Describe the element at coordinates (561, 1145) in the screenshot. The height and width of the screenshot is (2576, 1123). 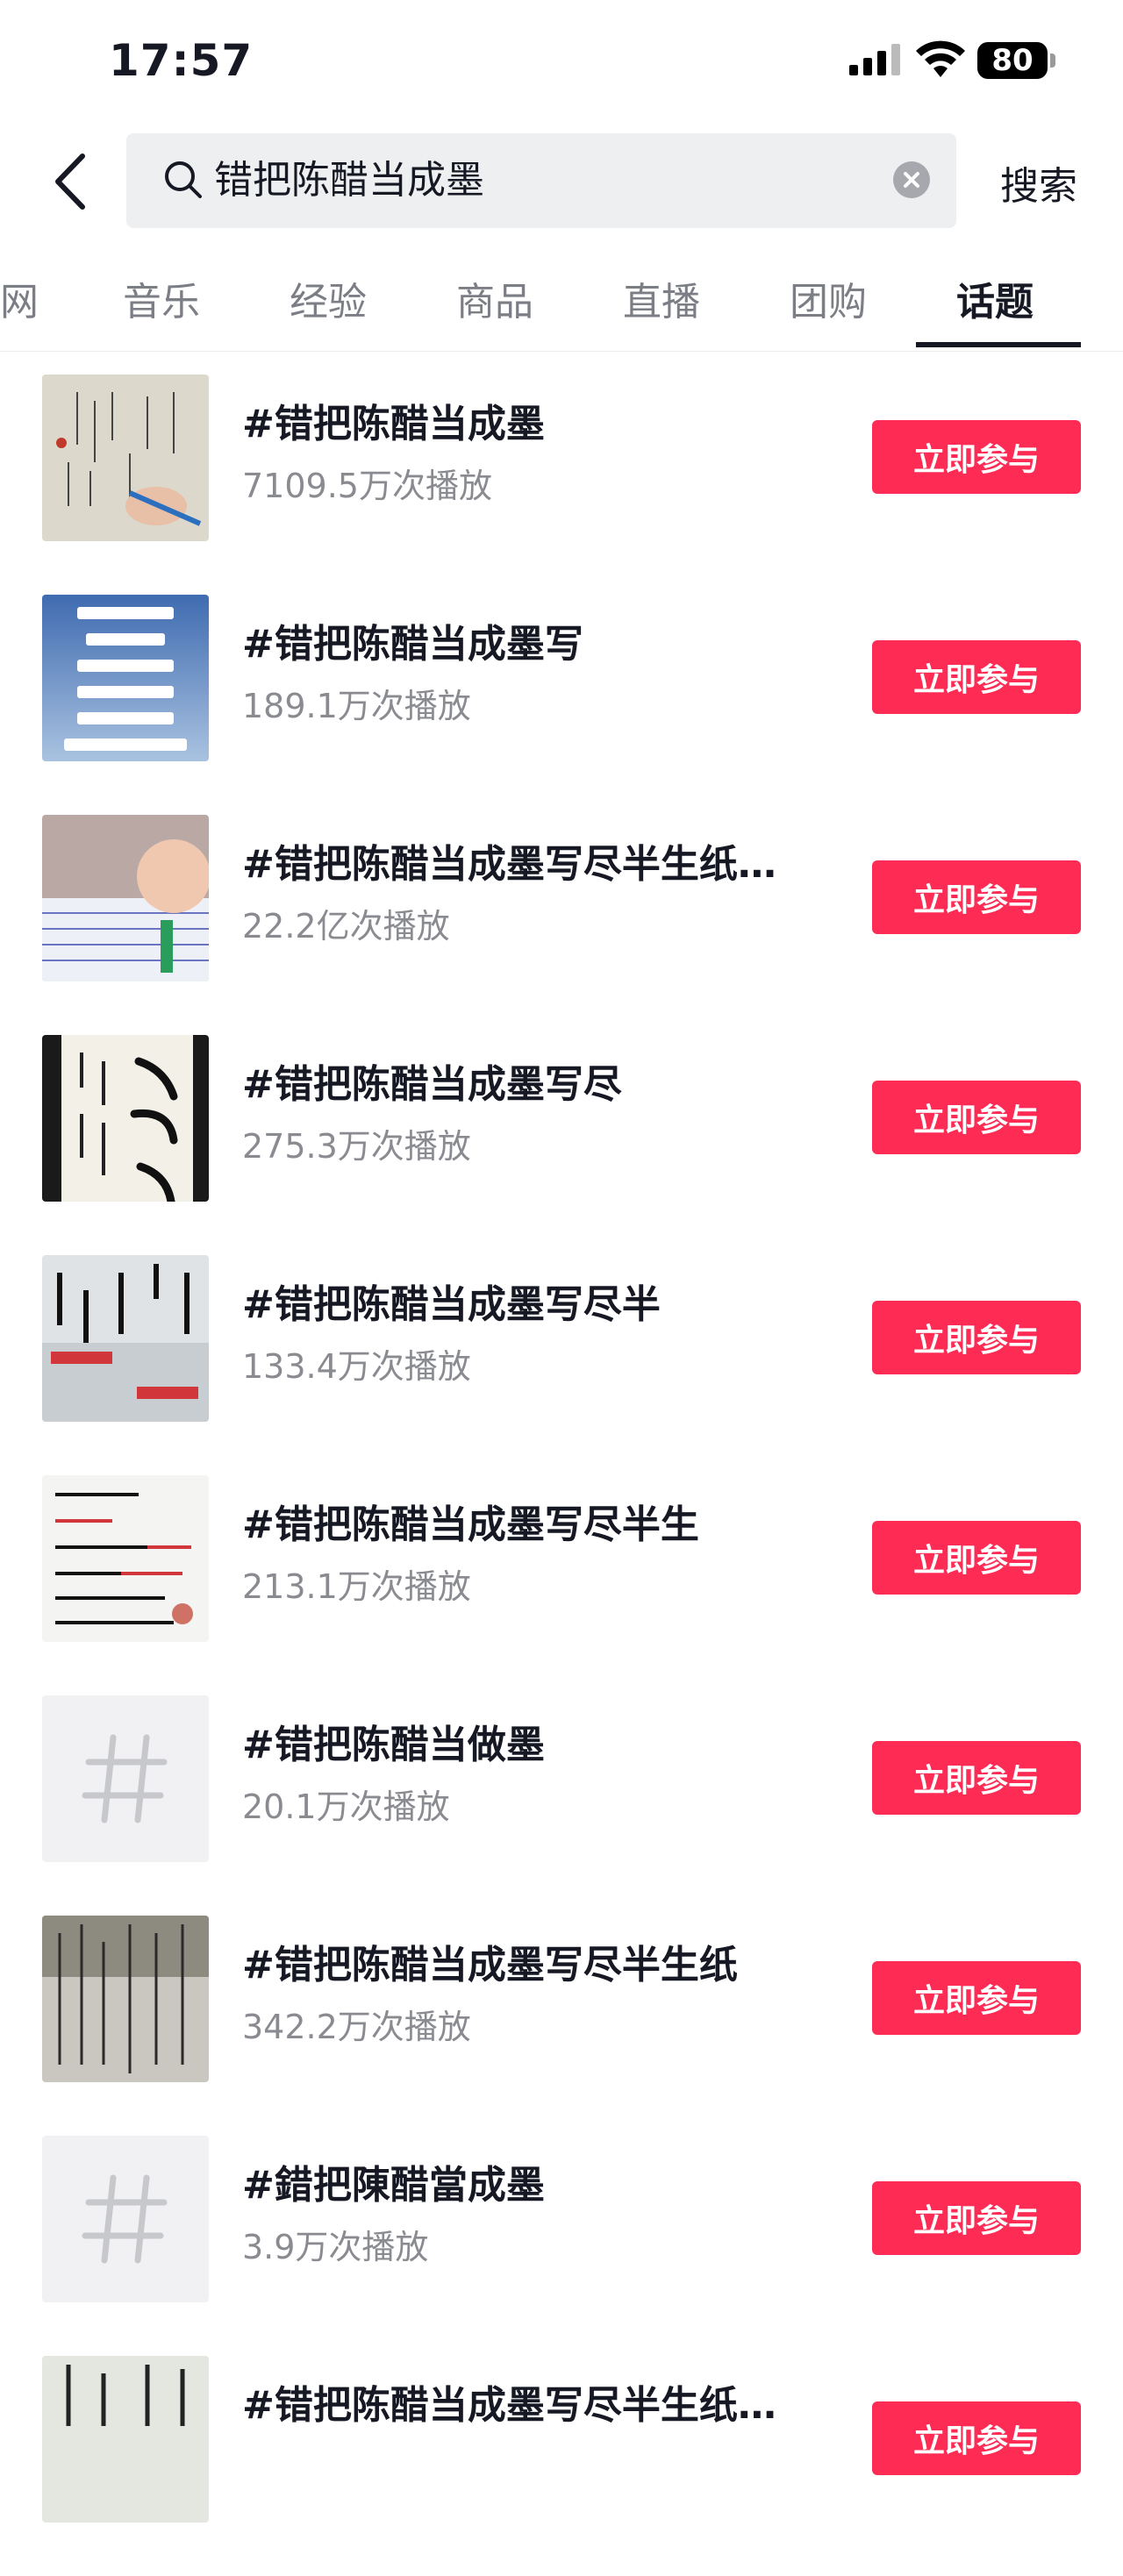
I see `topic-row: #错把陈醋当成墨写尽 275.3万次播放 立即参与` at that location.